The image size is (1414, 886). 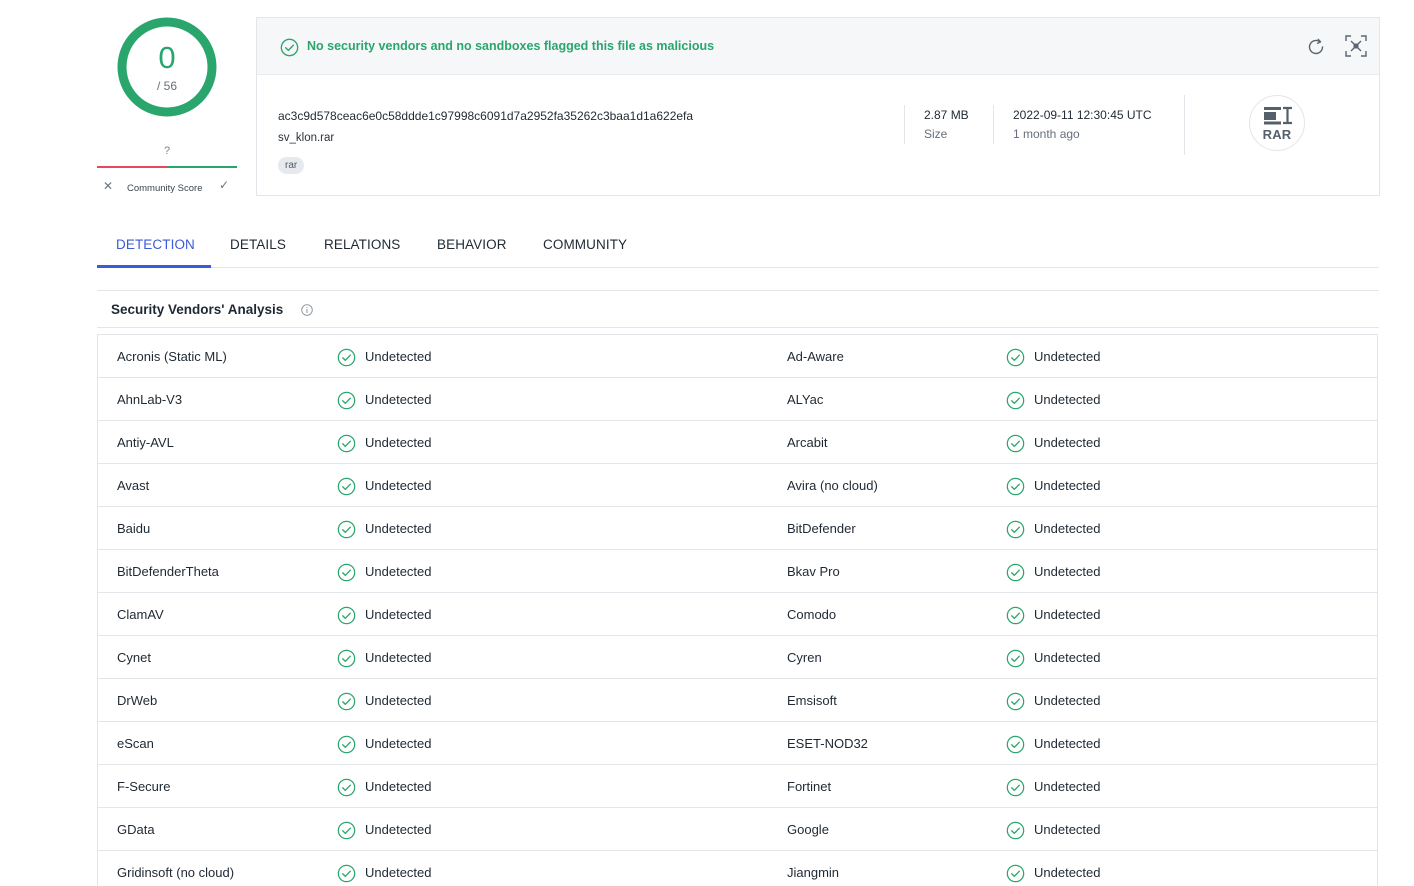 I want to click on vendor-name: Cynet, so click(x=134, y=657).